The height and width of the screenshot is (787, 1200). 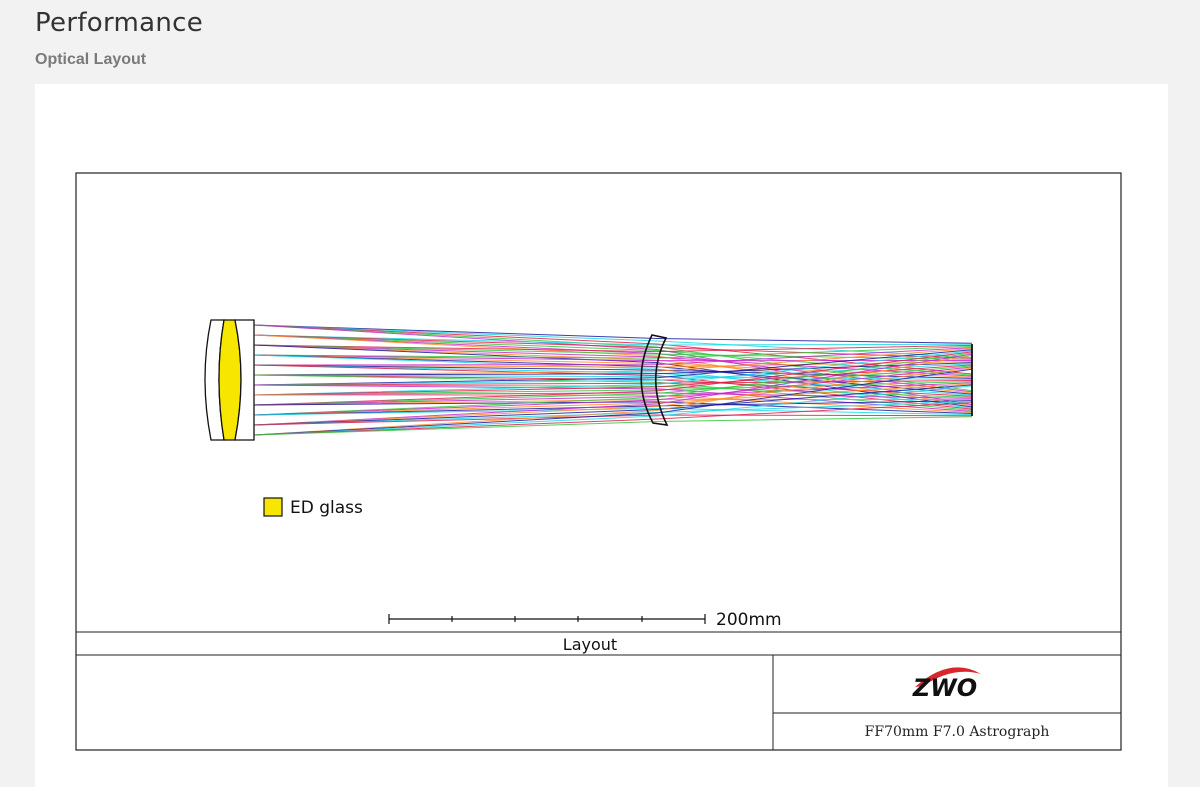 I want to click on page-subtitle: Optical Layout, so click(x=91, y=59).